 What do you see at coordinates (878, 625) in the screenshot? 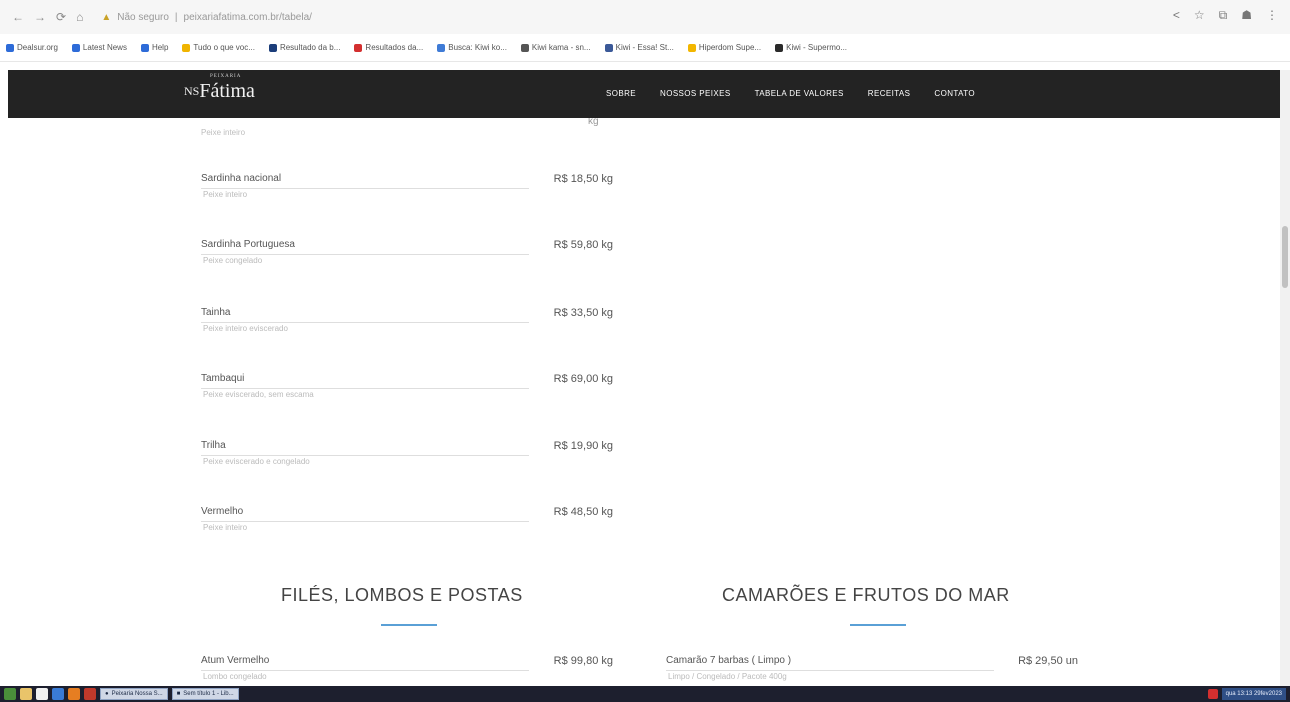
I see `section-divider` at bounding box center [878, 625].